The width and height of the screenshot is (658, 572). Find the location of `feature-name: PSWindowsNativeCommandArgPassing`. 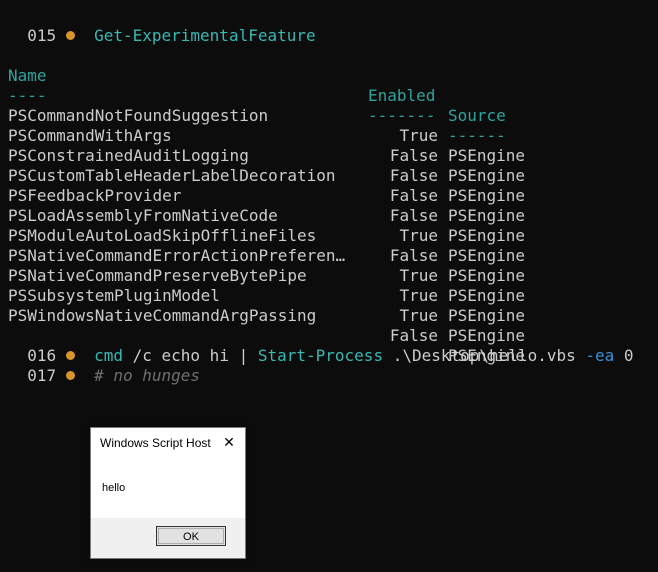

feature-name: PSWindowsNativeCommandArgPassing is located at coordinates (162, 315).